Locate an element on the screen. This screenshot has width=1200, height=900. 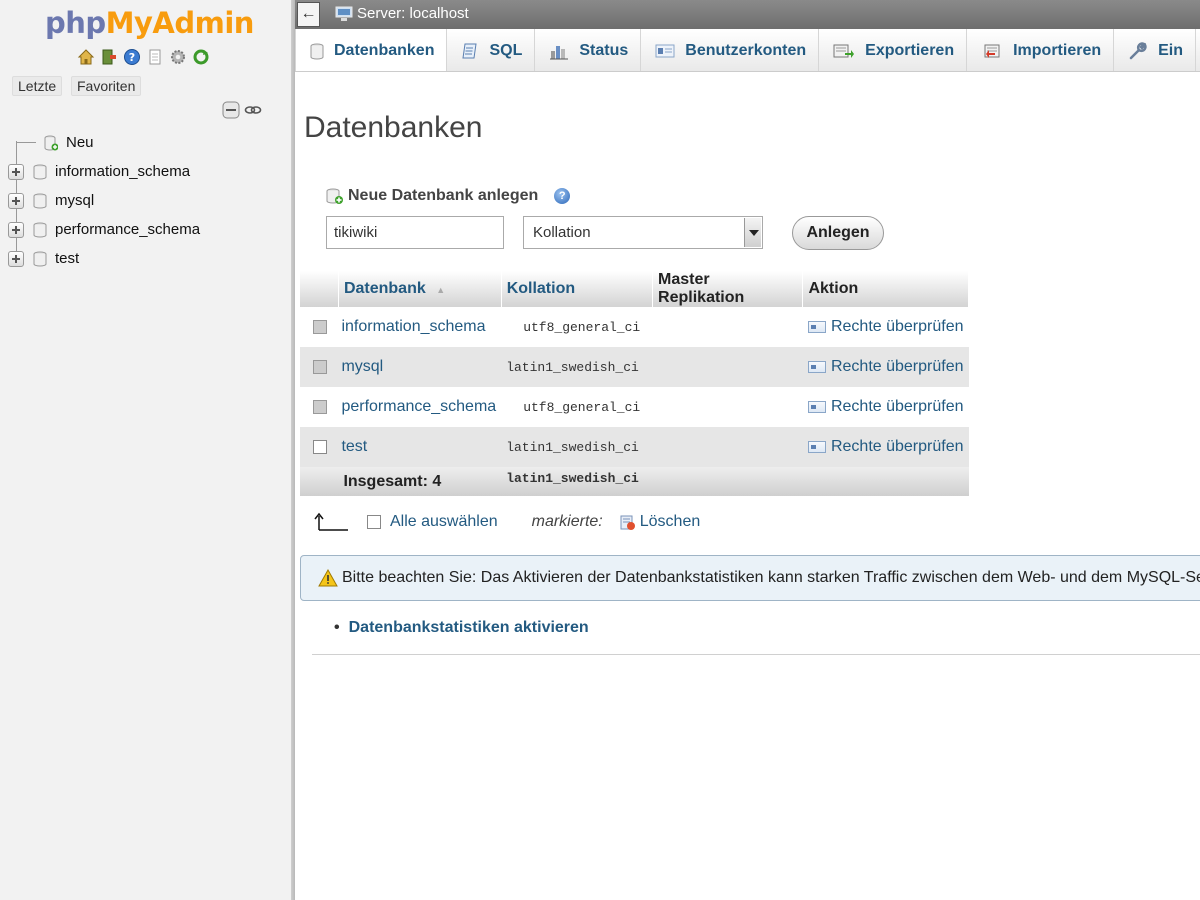
tab-databases: Datenbanken is located at coordinates (371, 50).